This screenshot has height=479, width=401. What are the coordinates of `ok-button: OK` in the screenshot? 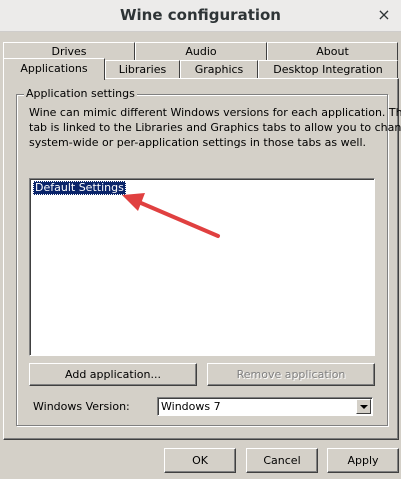 It's located at (200, 460).